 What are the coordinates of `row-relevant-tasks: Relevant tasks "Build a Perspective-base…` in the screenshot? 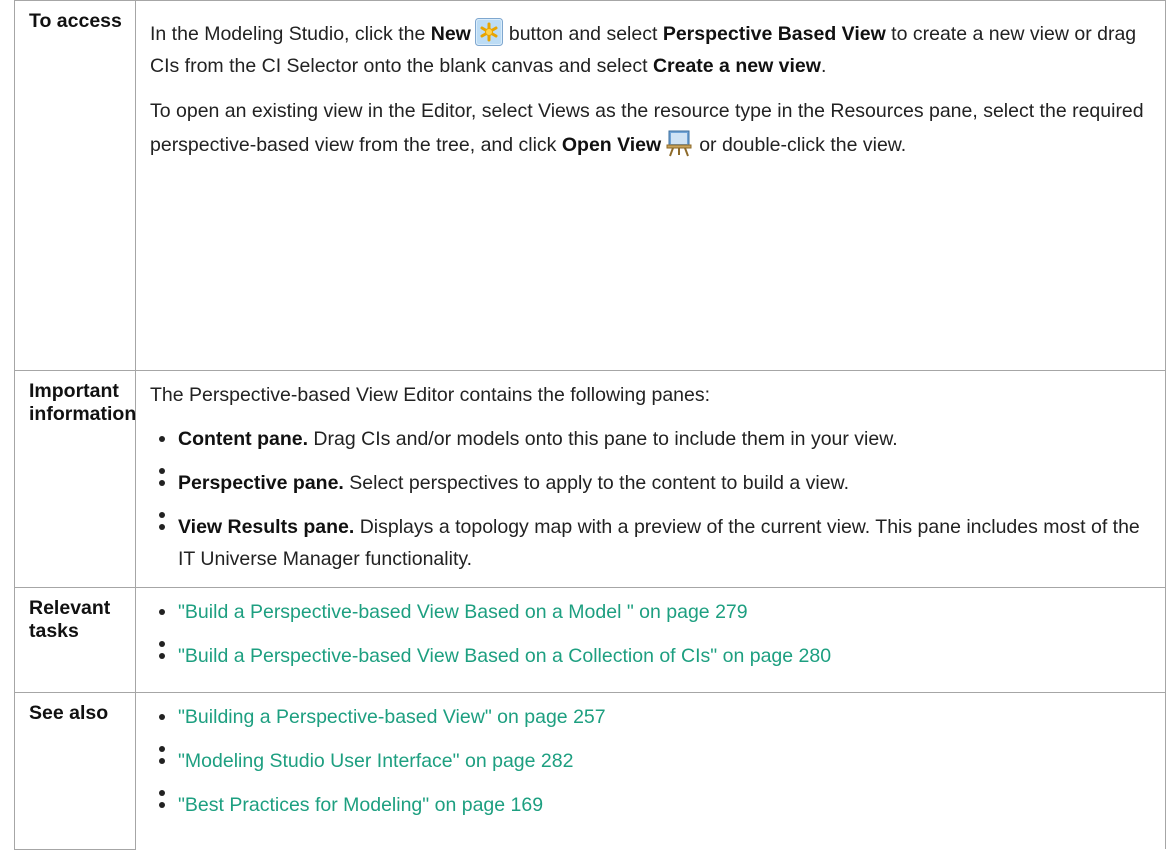 It's located at (590, 640).